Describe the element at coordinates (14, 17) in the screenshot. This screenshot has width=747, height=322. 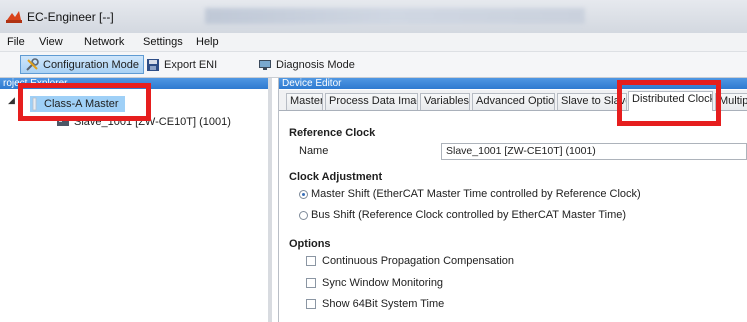
I see `app-logo-icon` at that location.